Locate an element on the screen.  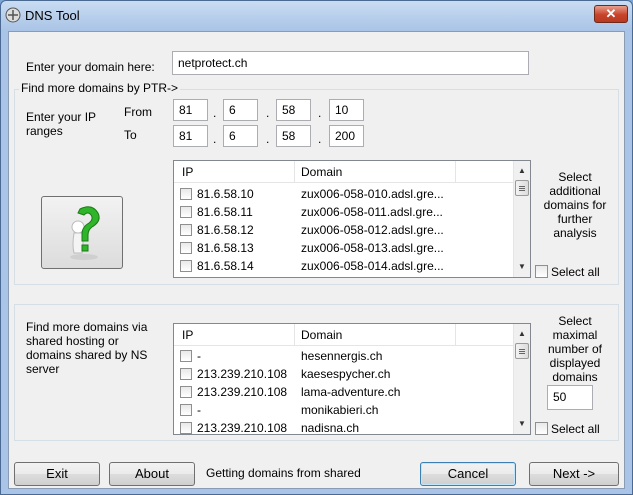
domain-label: Enter your domain here: is located at coordinates (90, 67).